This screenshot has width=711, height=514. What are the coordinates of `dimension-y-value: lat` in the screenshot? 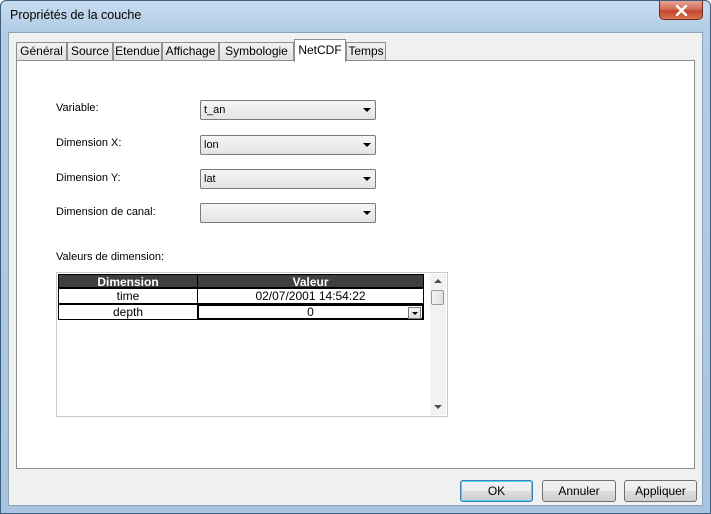 It's located at (210, 179).